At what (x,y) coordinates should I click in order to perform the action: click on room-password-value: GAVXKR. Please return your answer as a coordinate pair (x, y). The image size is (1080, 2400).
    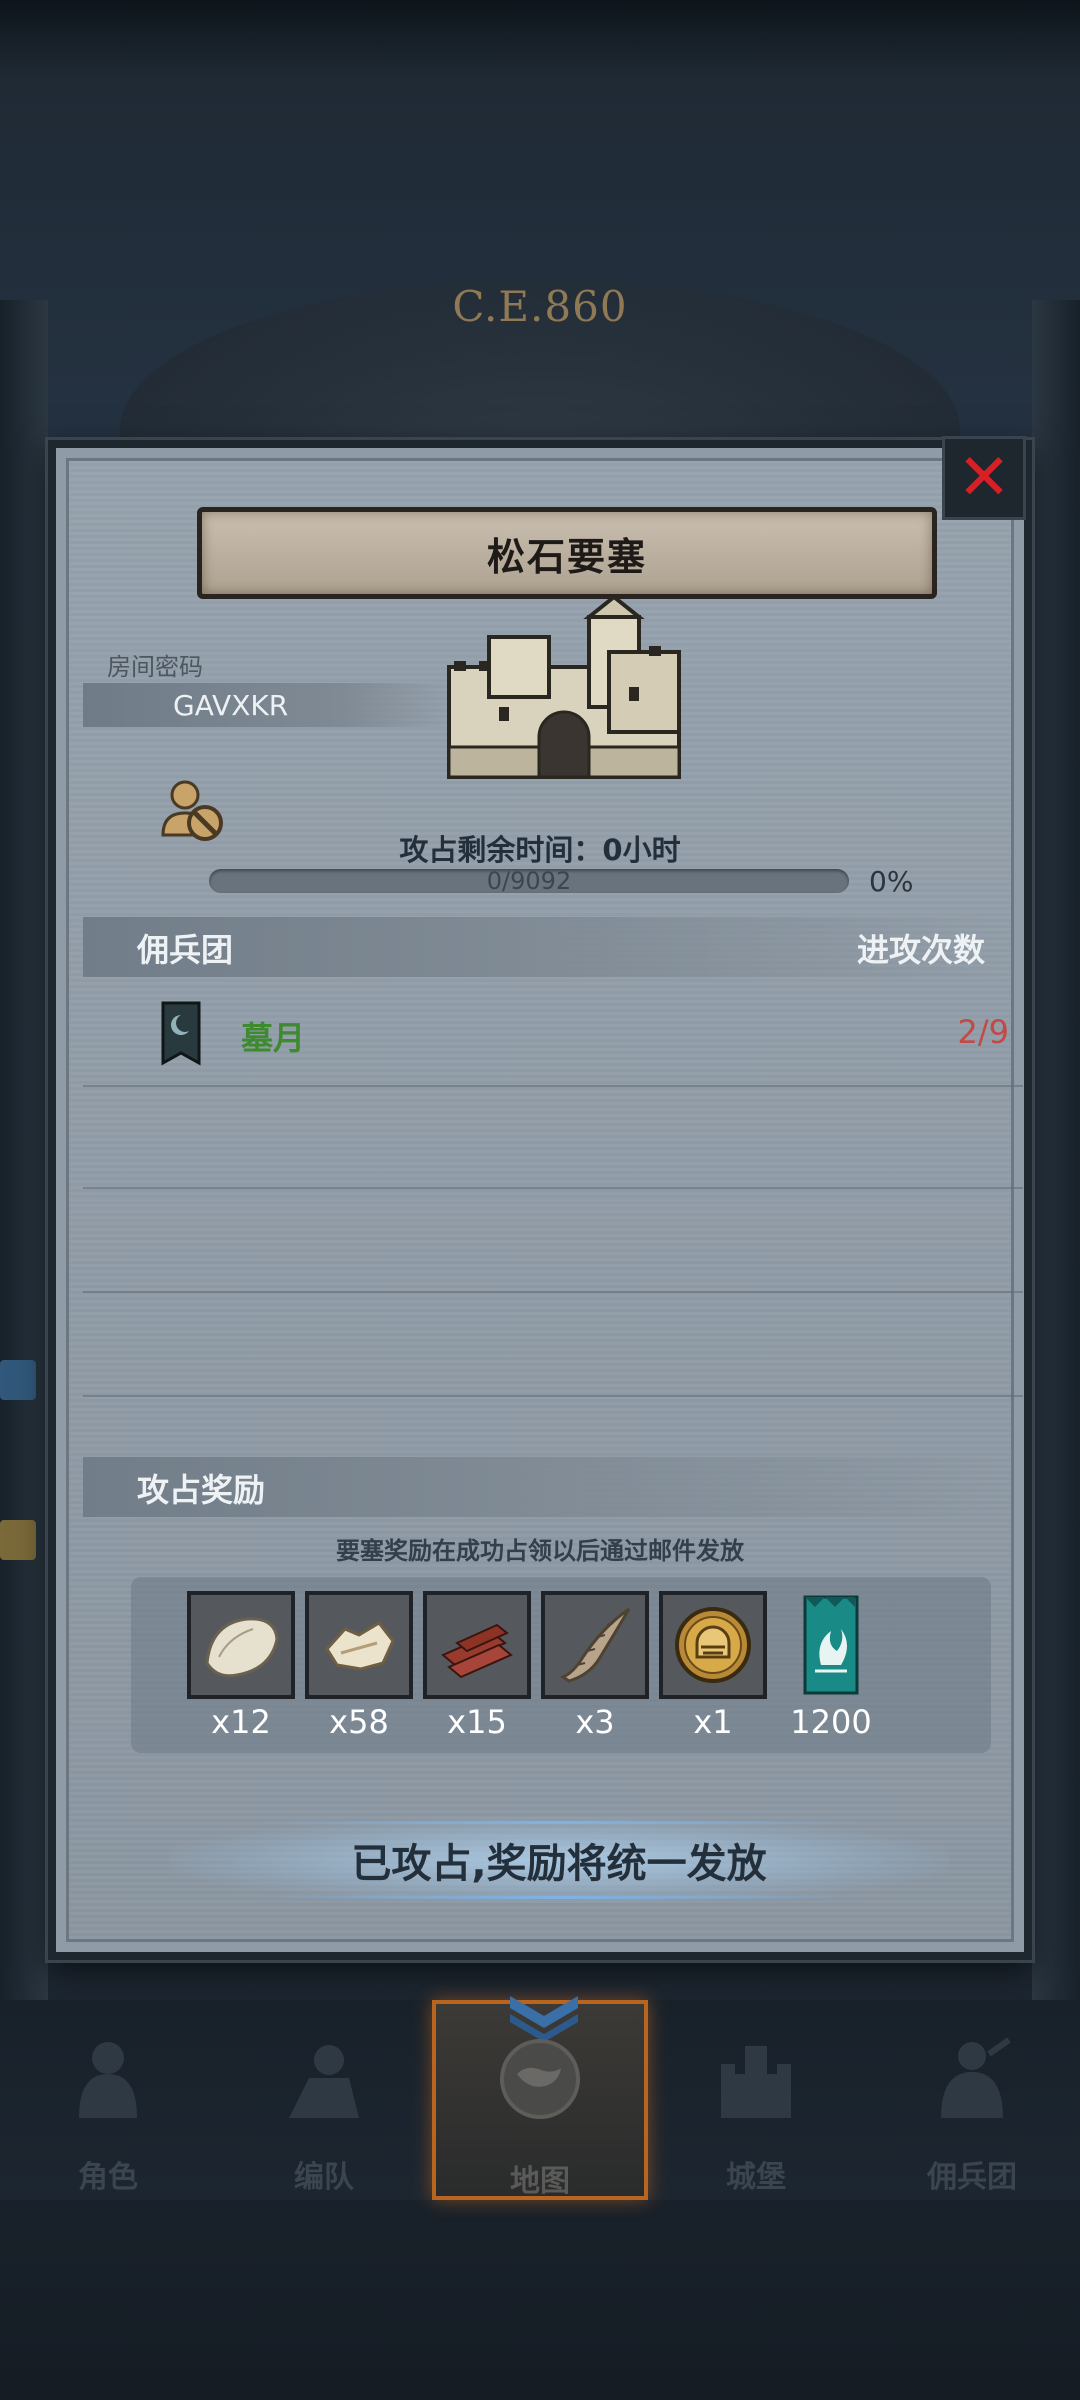
    Looking at the image, I should click on (268, 705).